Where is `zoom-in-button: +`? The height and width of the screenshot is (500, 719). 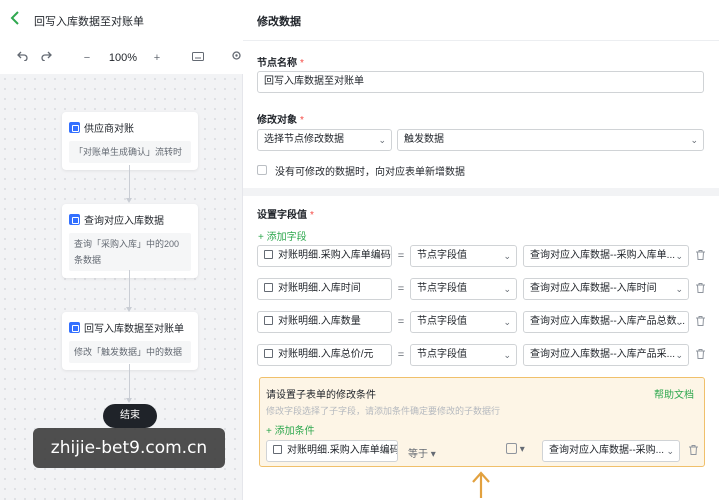 zoom-in-button: + is located at coordinates (157, 58).